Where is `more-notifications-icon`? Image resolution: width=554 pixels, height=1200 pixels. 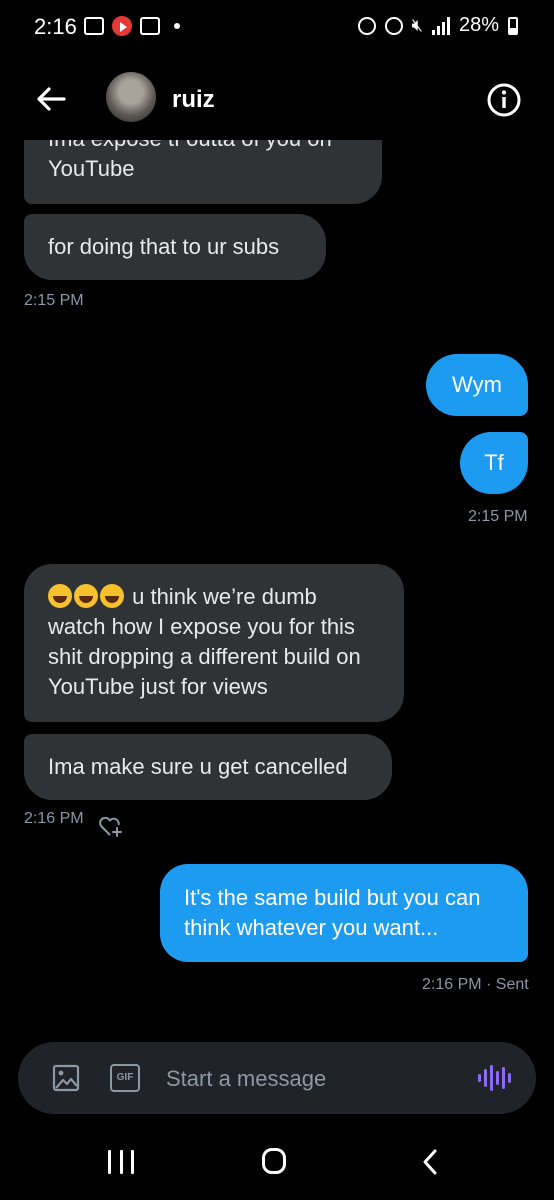 more-notifications-icon is located at coordinates (177, 26).